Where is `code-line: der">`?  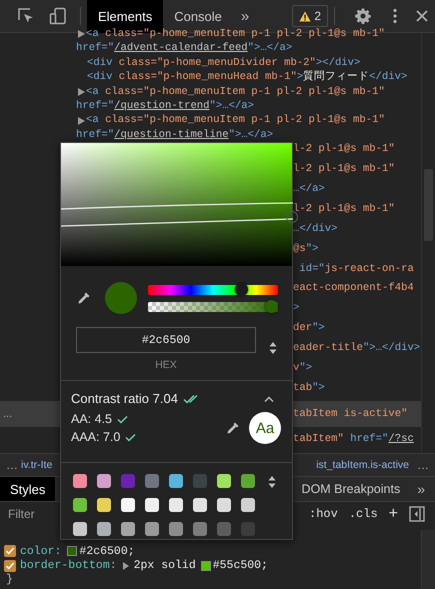 code-line: der"> is located at coordinates (309, 328).